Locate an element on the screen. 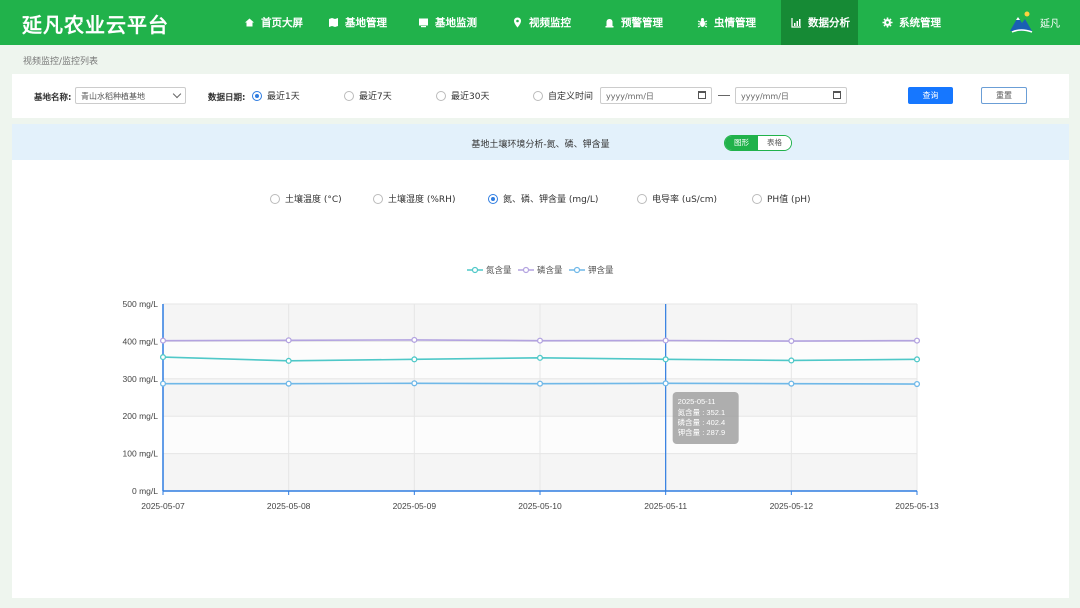 The width and height of the screenshot is (1080, 608). start-date-input: yyyy/mm/日 is located at coordinates (656, 95).